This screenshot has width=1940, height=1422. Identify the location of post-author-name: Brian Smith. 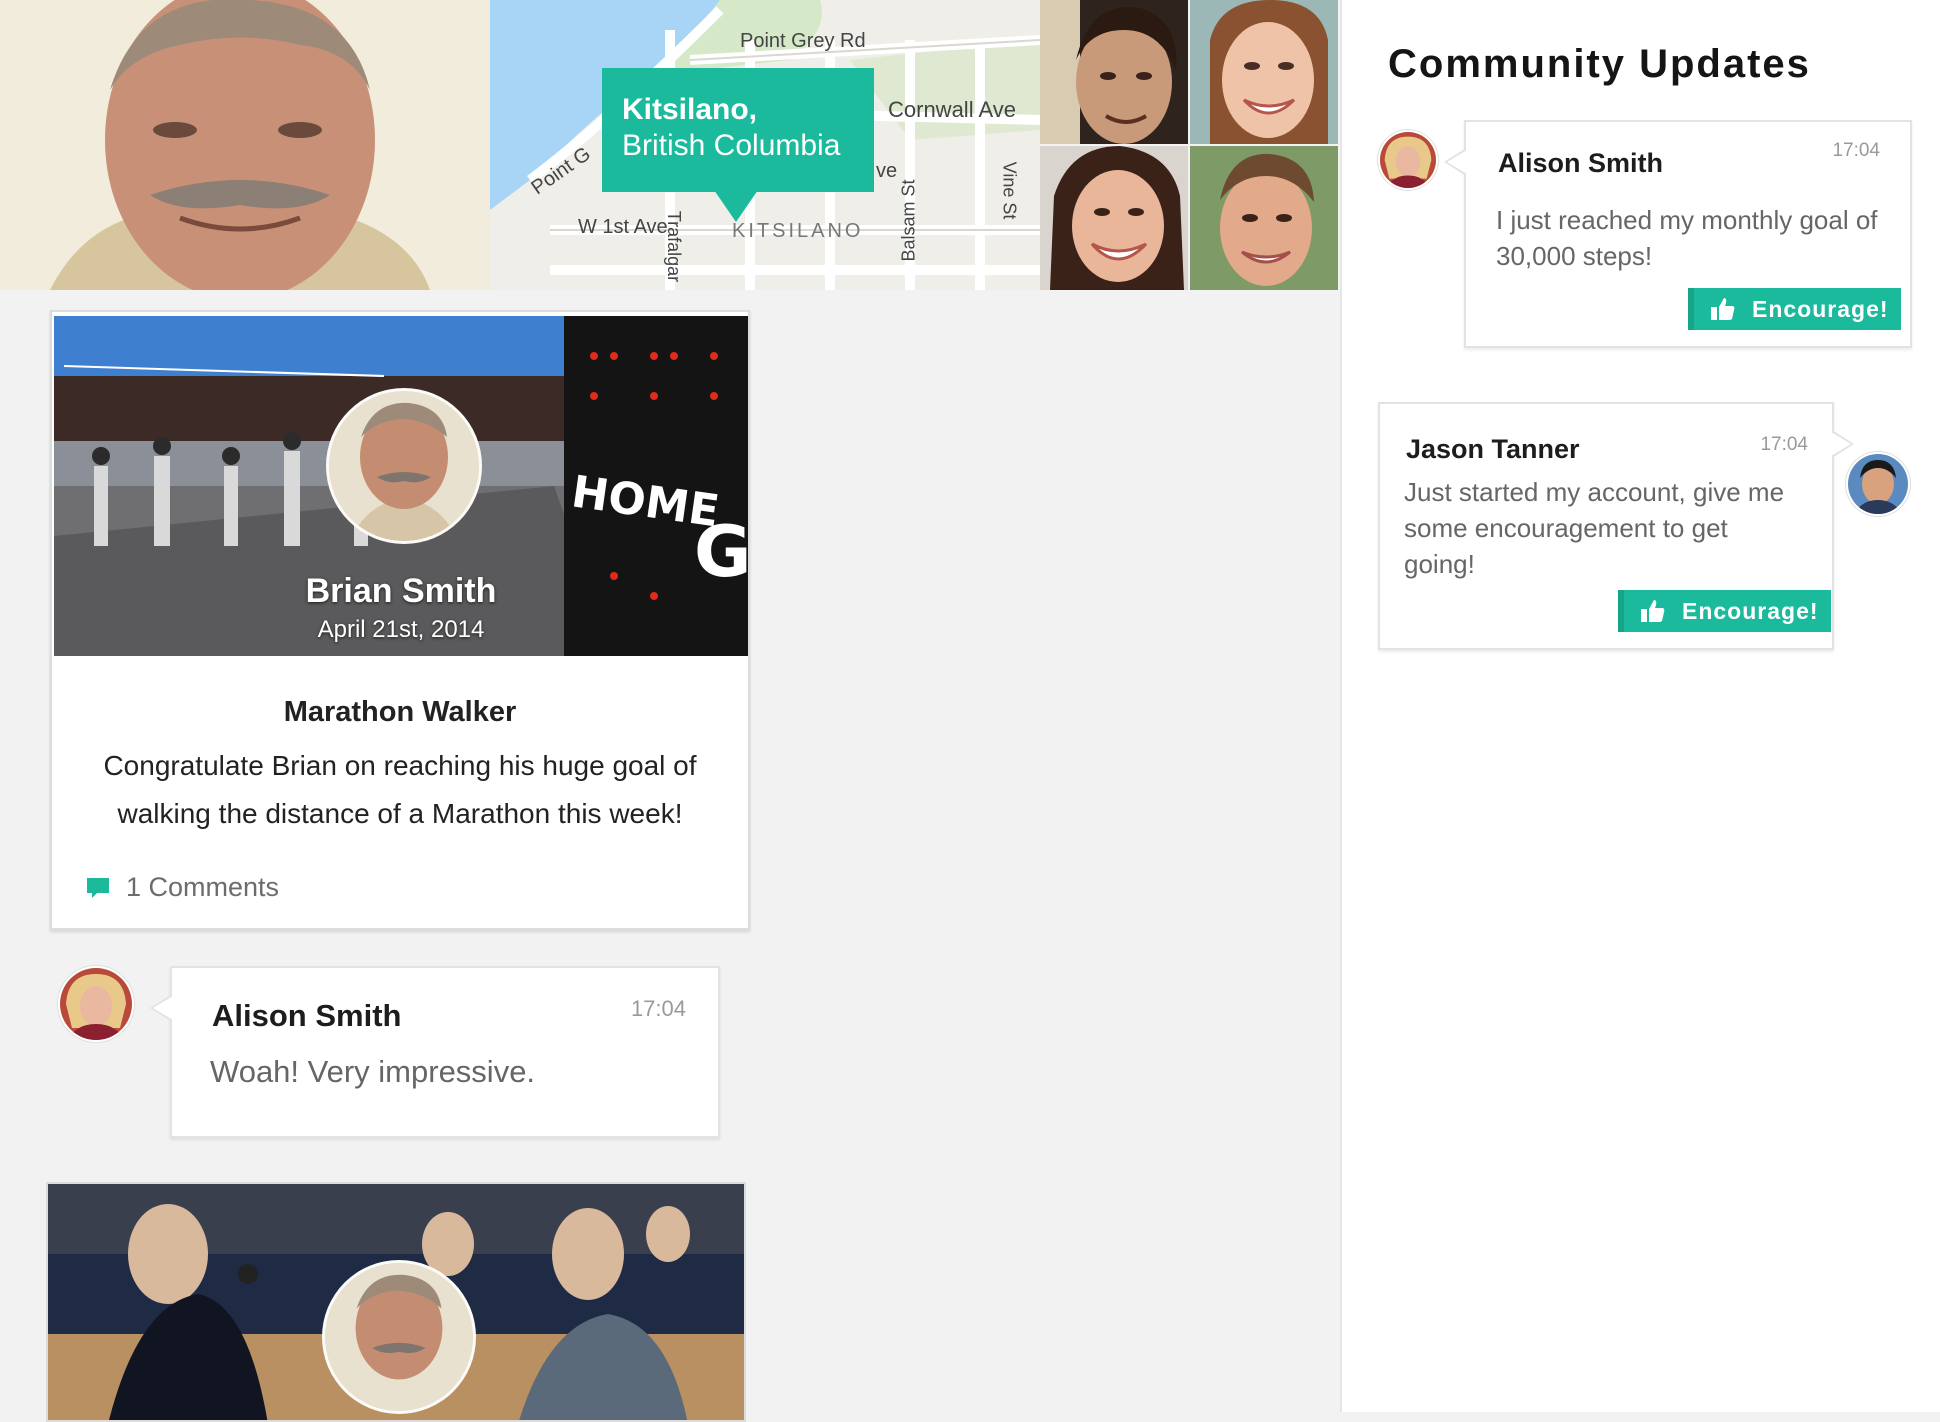
(401, 591).